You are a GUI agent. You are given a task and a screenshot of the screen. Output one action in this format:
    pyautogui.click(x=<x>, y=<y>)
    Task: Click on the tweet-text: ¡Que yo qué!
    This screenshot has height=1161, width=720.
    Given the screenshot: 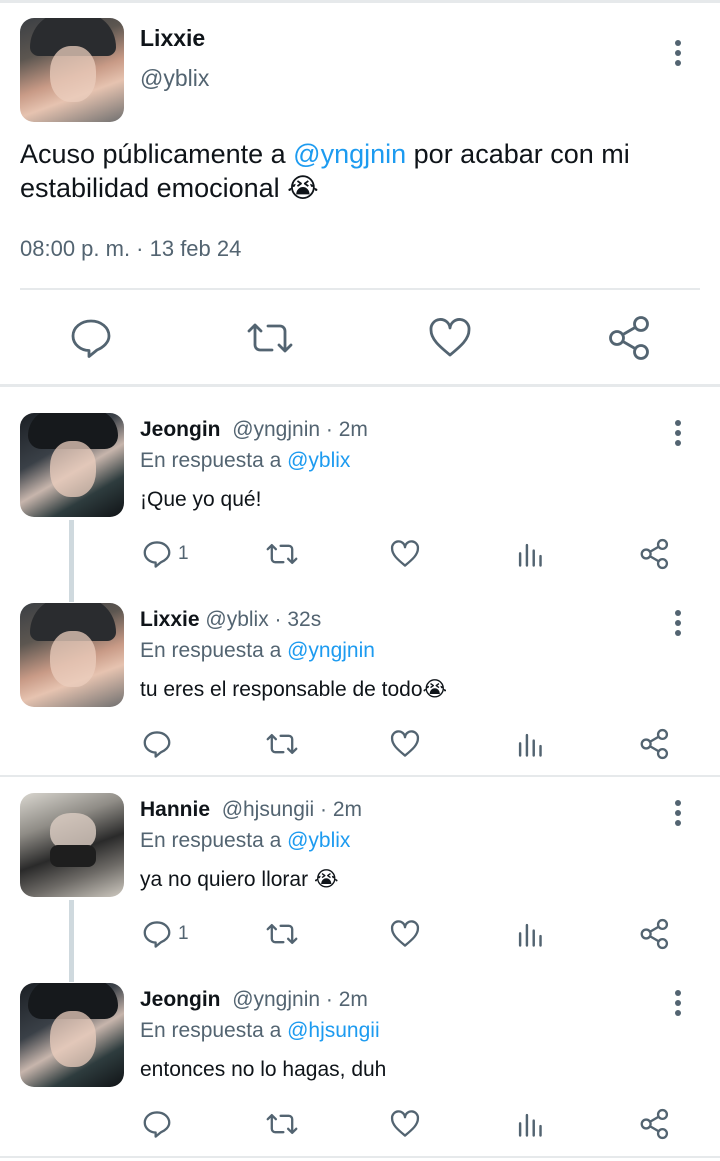 What is the action you would take?
    pyautogui.click(x=200, y=499)
    